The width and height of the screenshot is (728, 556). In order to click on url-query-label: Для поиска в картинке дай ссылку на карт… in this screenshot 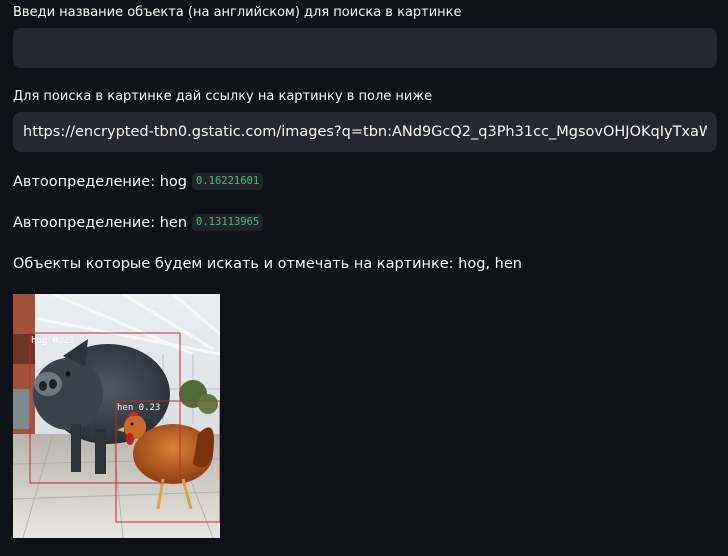, I will do `click(223, 96)`.